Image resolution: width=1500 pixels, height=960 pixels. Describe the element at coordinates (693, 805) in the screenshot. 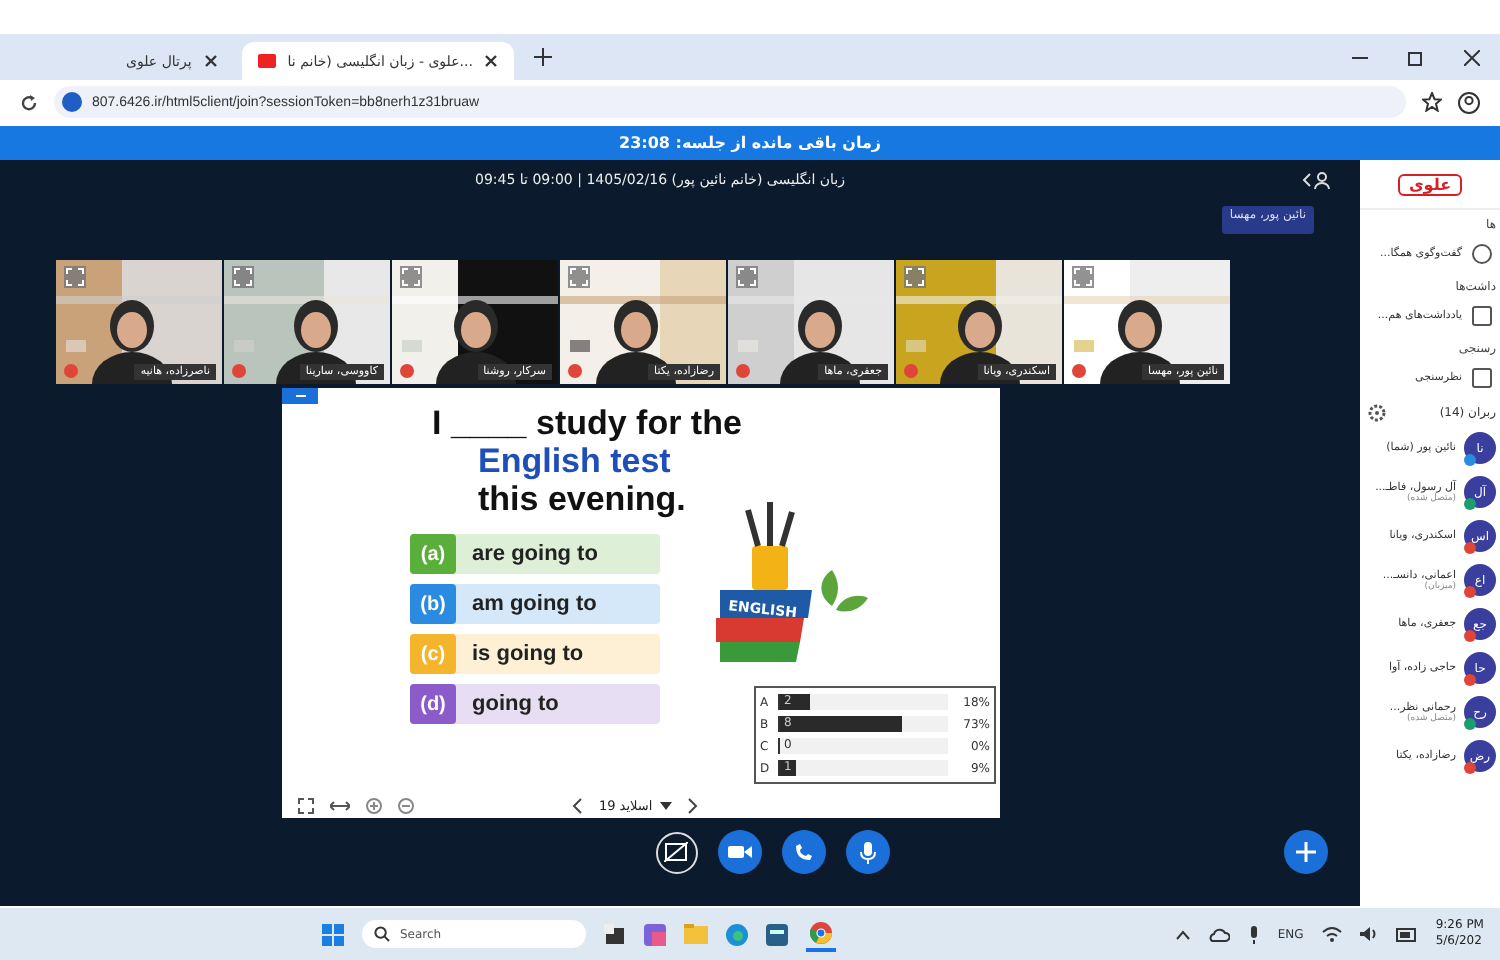

I see `next-icon` at that location.